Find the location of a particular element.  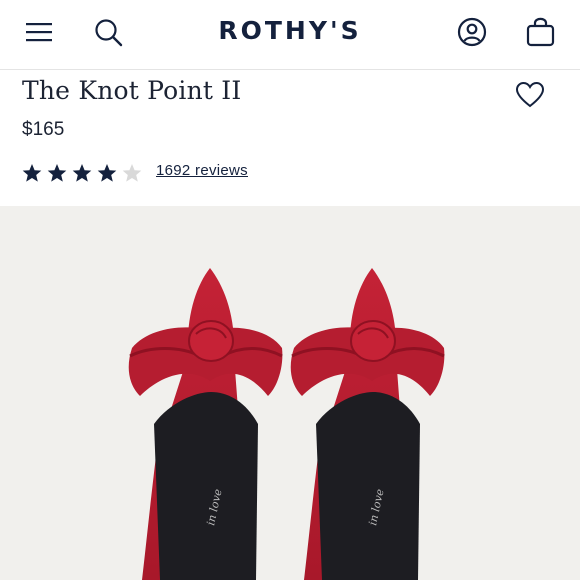

top-navigation-bar: ROTHY'S is located at coordinates (290, 35).